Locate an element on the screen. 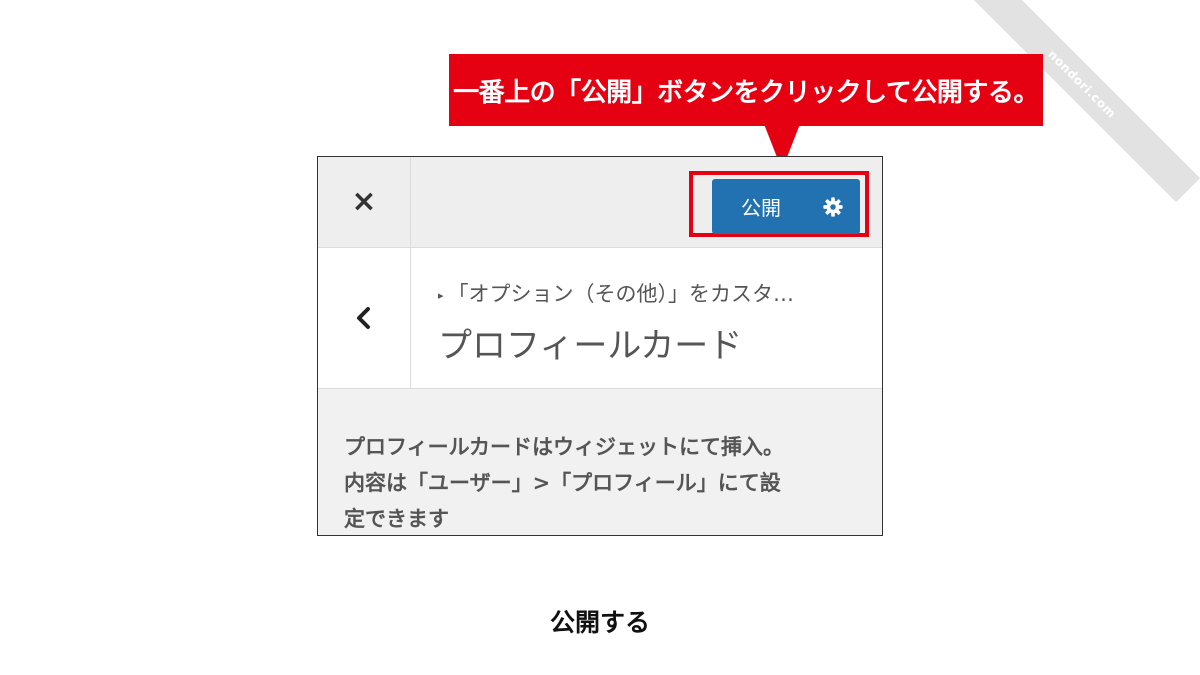 This screenshot has width=1200, height=675. gear-icon is located at coordinates (833, 206).